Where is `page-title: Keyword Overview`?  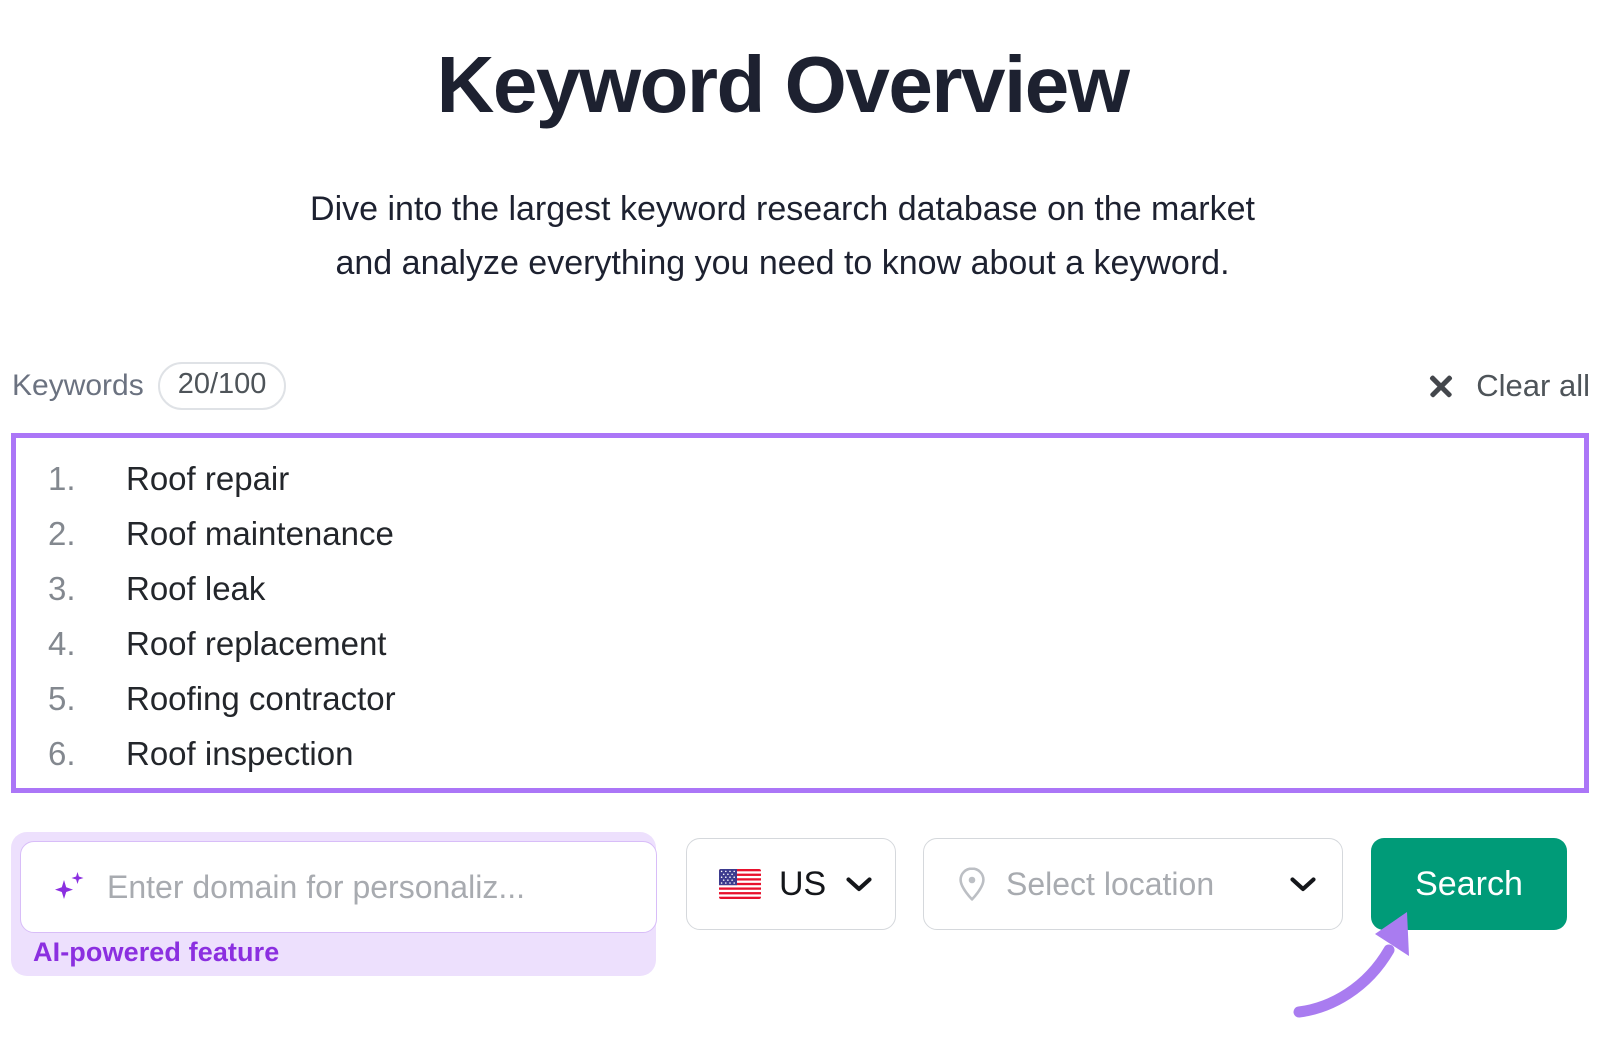
page-title: Keyword Overview is located at coordinates (783, 84).